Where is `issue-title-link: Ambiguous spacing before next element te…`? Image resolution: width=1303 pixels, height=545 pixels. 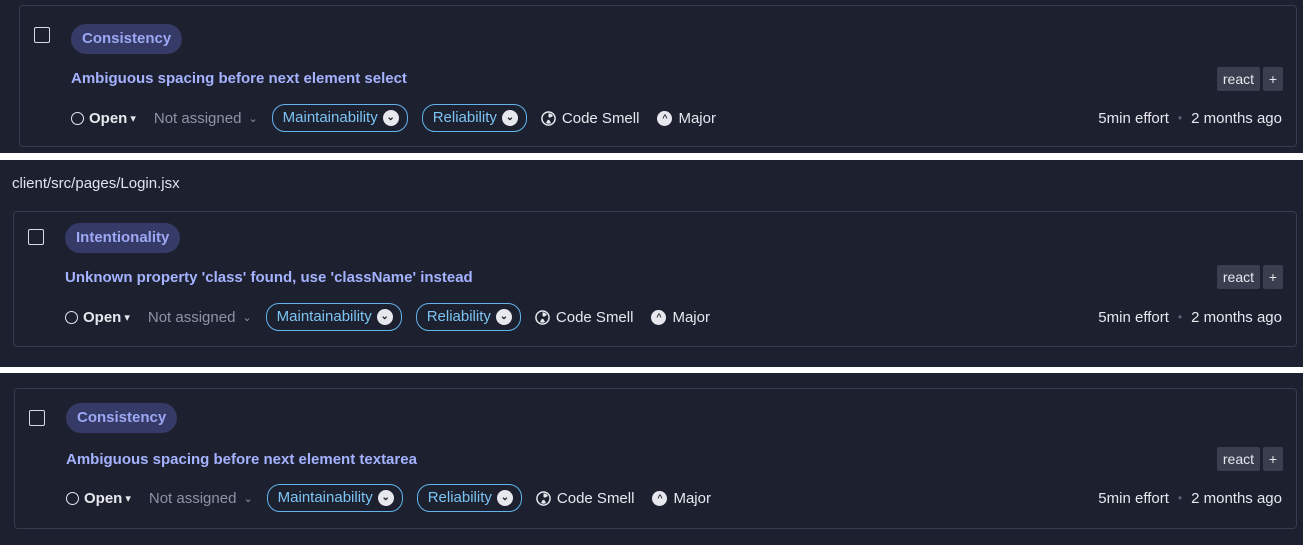
issue-title-link: Ambiguous spacing before next element te… is located at coordinates (241, 459).